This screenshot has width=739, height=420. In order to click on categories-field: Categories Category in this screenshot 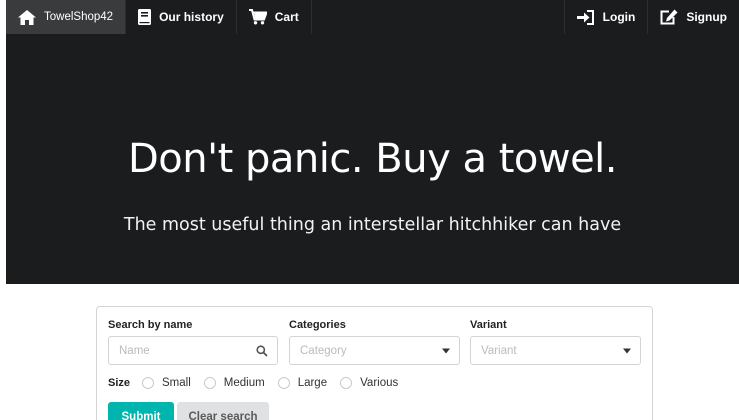, I will do `click(374, 342)`.